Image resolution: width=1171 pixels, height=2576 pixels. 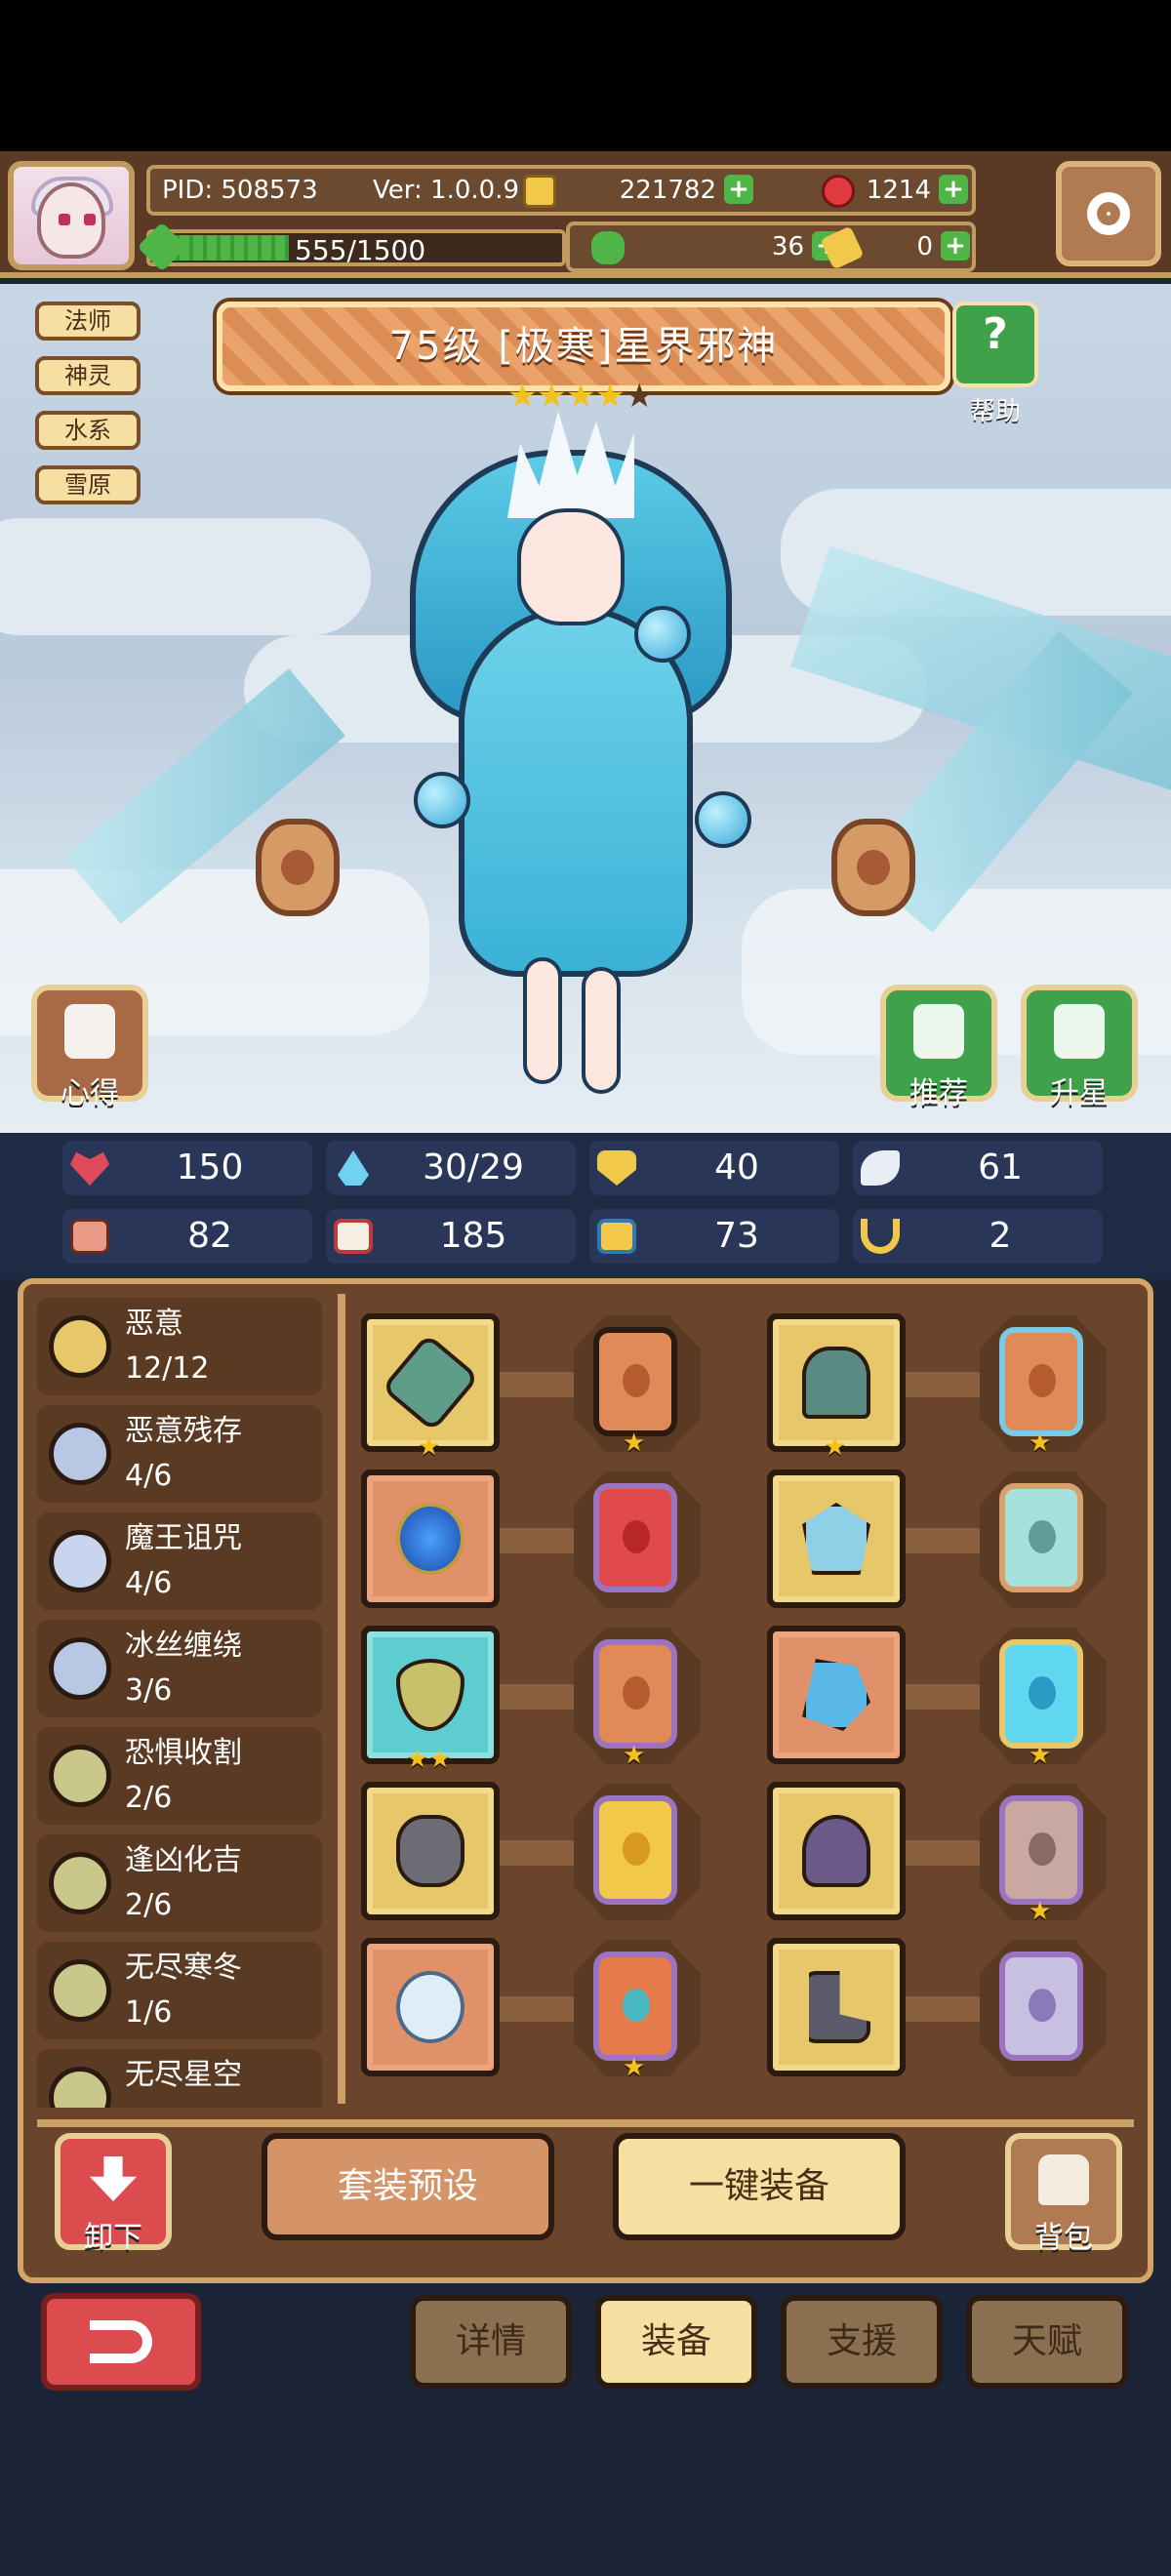 What do you see at coordinates (1047, 2342) in the screenshot?
I see `tab-talent: 天赋` at bounding box center [1047, 2342].